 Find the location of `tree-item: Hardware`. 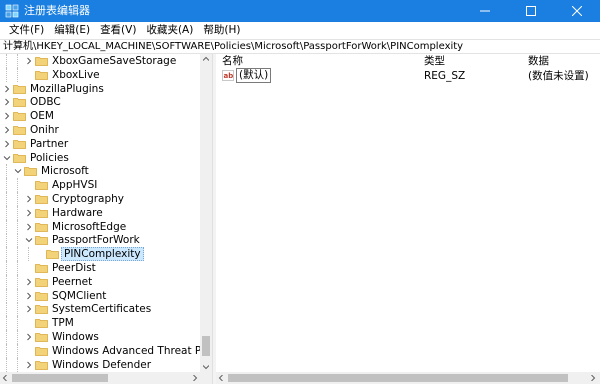

tree-item: Hardware is located at coordinates (106, 212).